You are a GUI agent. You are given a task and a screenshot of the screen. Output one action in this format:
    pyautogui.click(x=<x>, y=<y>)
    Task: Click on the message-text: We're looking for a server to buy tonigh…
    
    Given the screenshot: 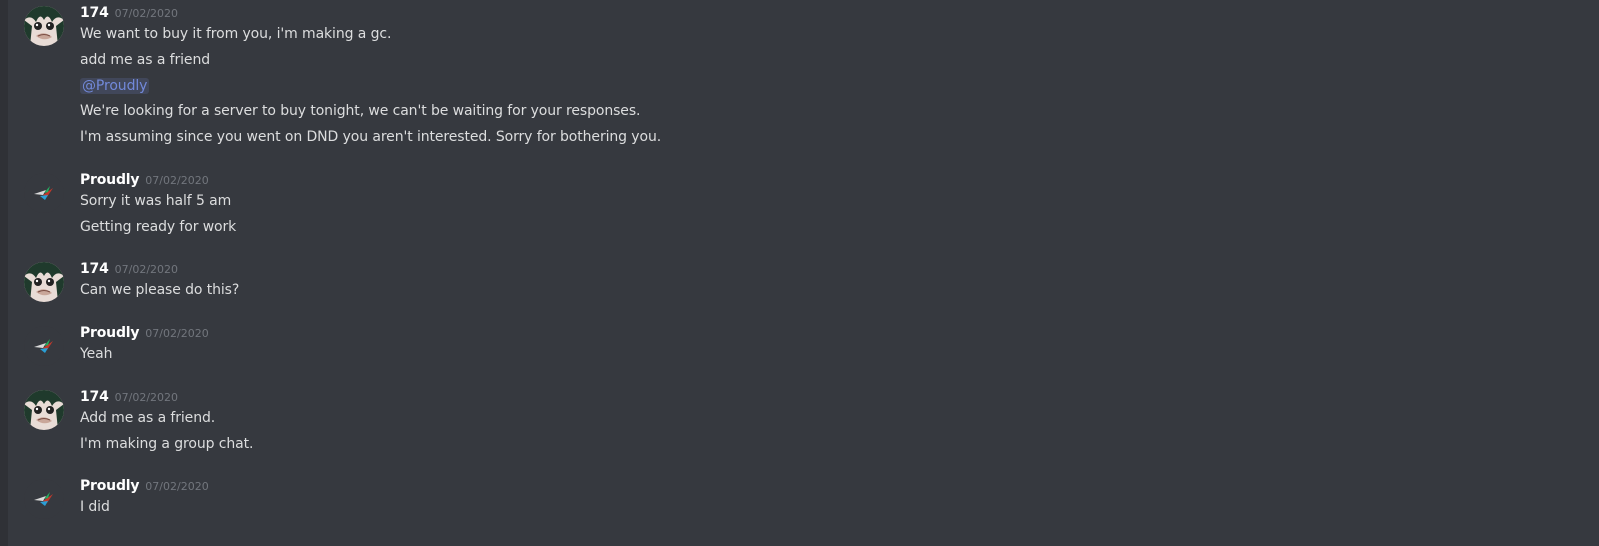 What is the action you would take?
    pyautogui.click(x=360, y=111)
    